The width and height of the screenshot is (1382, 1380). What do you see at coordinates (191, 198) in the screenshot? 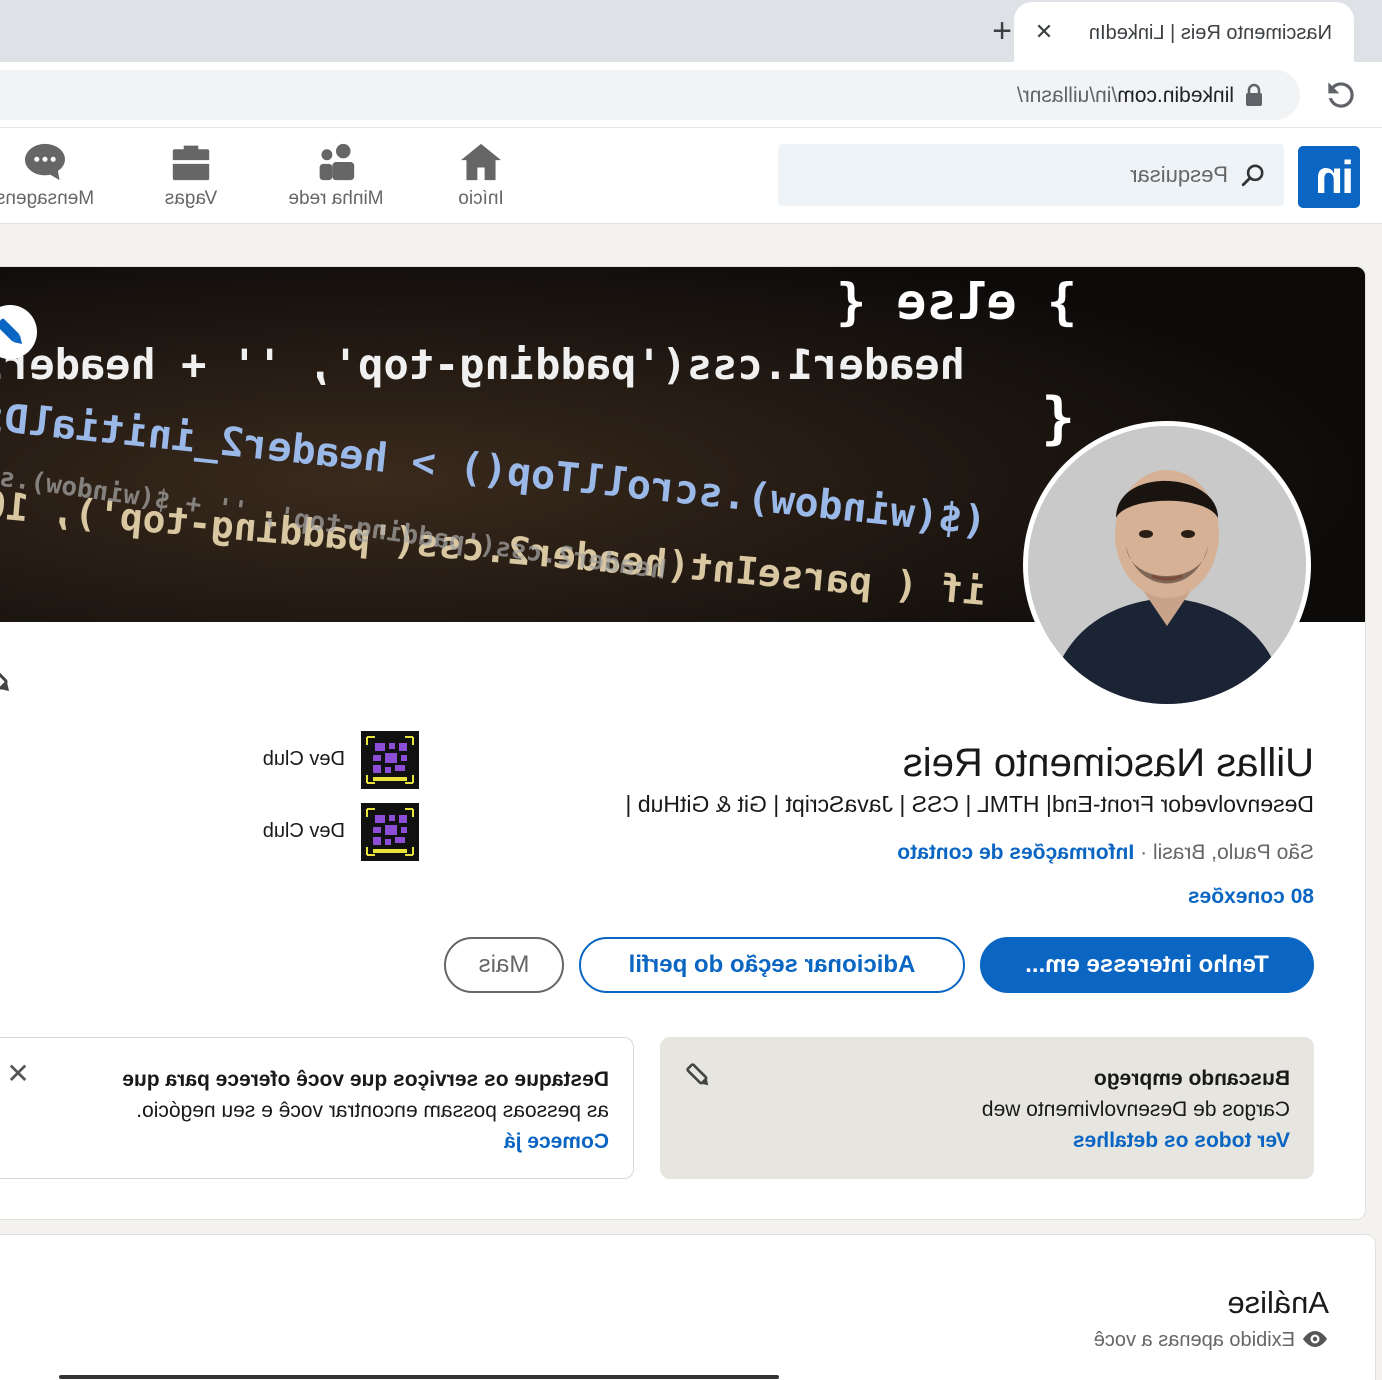
I see `nav-label: Vagas` at bounding box center [191, 198].